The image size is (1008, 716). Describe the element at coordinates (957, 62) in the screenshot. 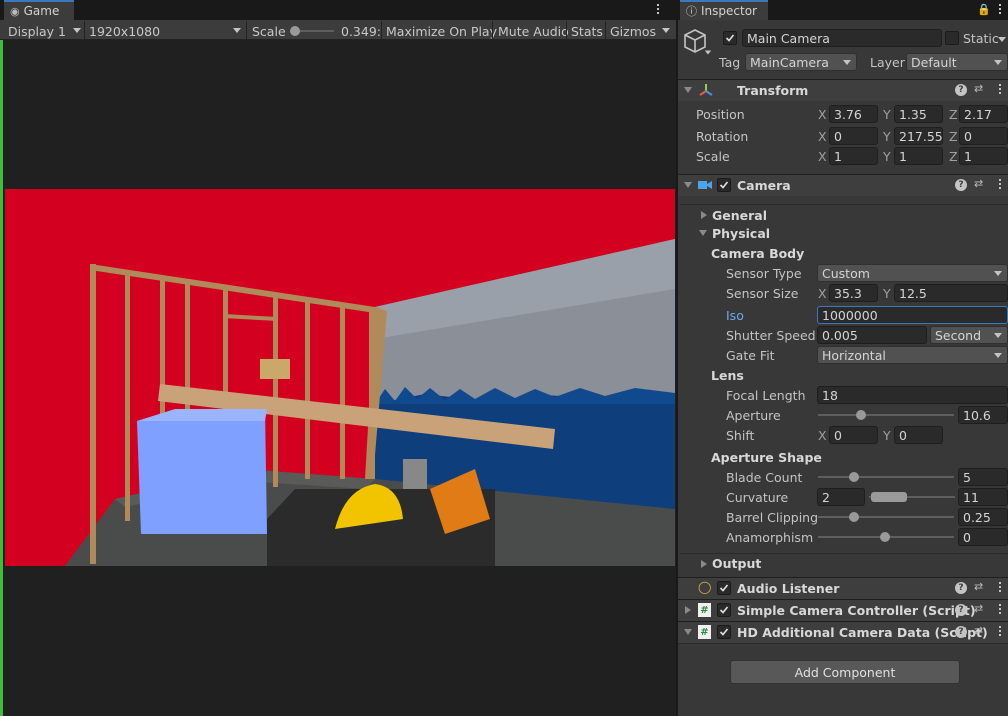

I see `layer-dropdown: Default` at that location.